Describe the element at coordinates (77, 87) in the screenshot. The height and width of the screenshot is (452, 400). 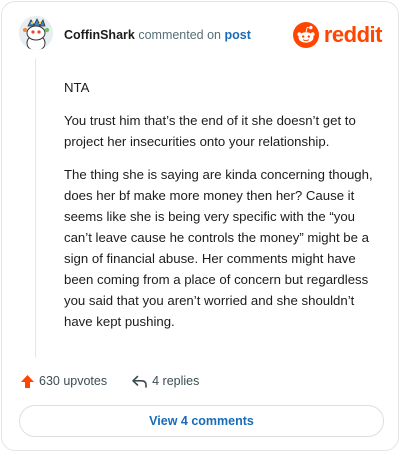
I see `comment-paragraph: NTA` at that location.